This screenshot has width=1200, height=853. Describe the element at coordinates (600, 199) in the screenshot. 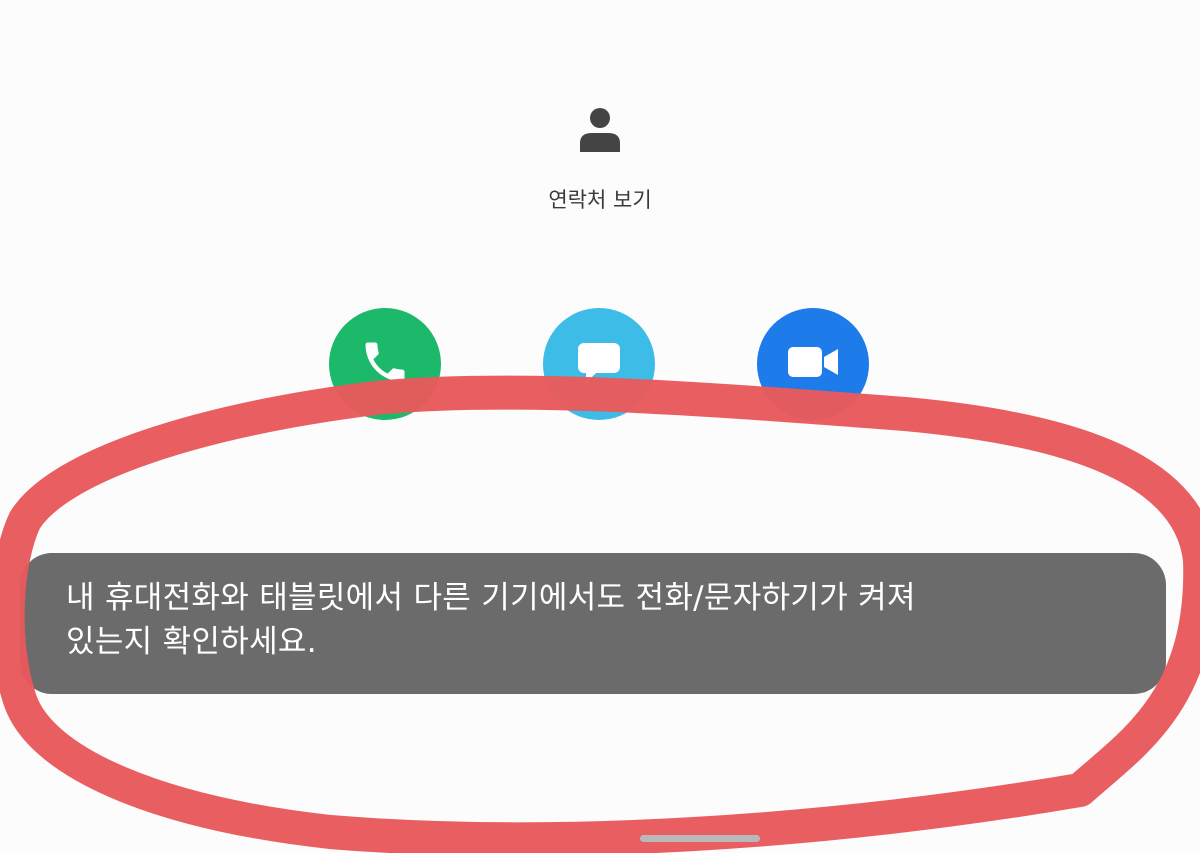

I see `view-contact-link: 연락처 보기` at that location.